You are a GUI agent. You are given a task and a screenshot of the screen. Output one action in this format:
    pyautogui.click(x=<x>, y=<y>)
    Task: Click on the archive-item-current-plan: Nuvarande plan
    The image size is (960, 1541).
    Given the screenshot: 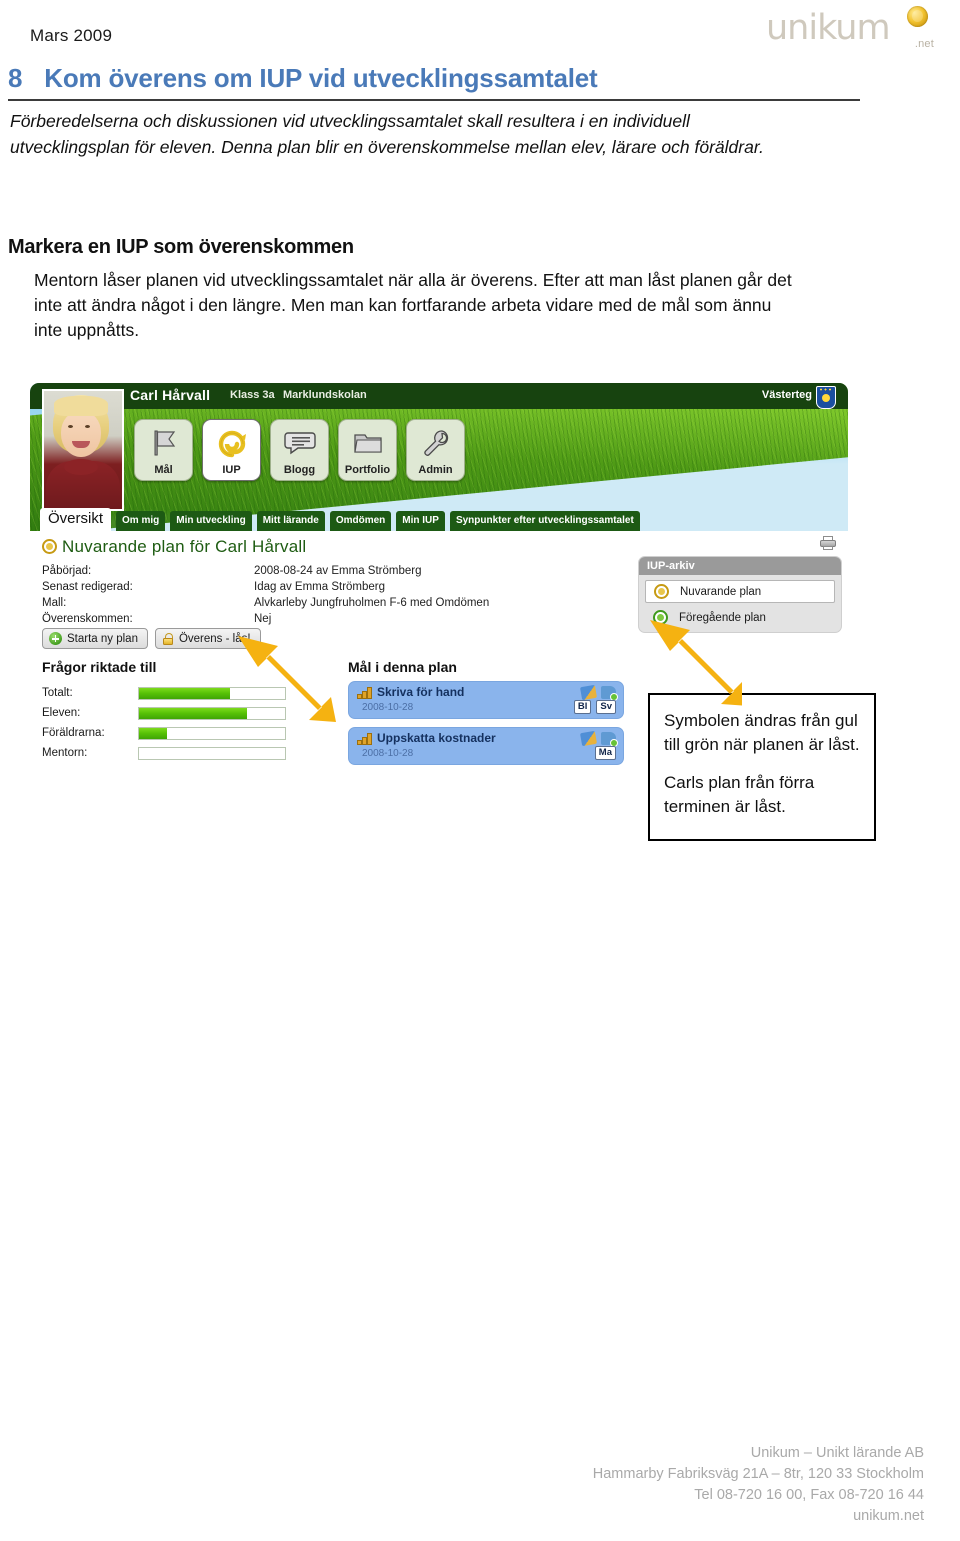 What is the action you would take?
    pyautogui.click(x=740, y=591)
    